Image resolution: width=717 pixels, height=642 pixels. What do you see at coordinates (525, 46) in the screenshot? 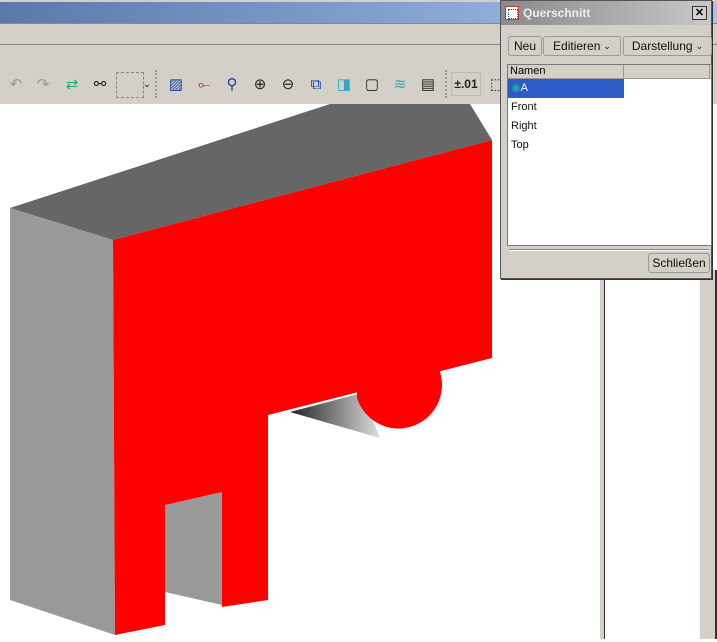
I see `new-button: Neu` at bounding box center [525, 46].